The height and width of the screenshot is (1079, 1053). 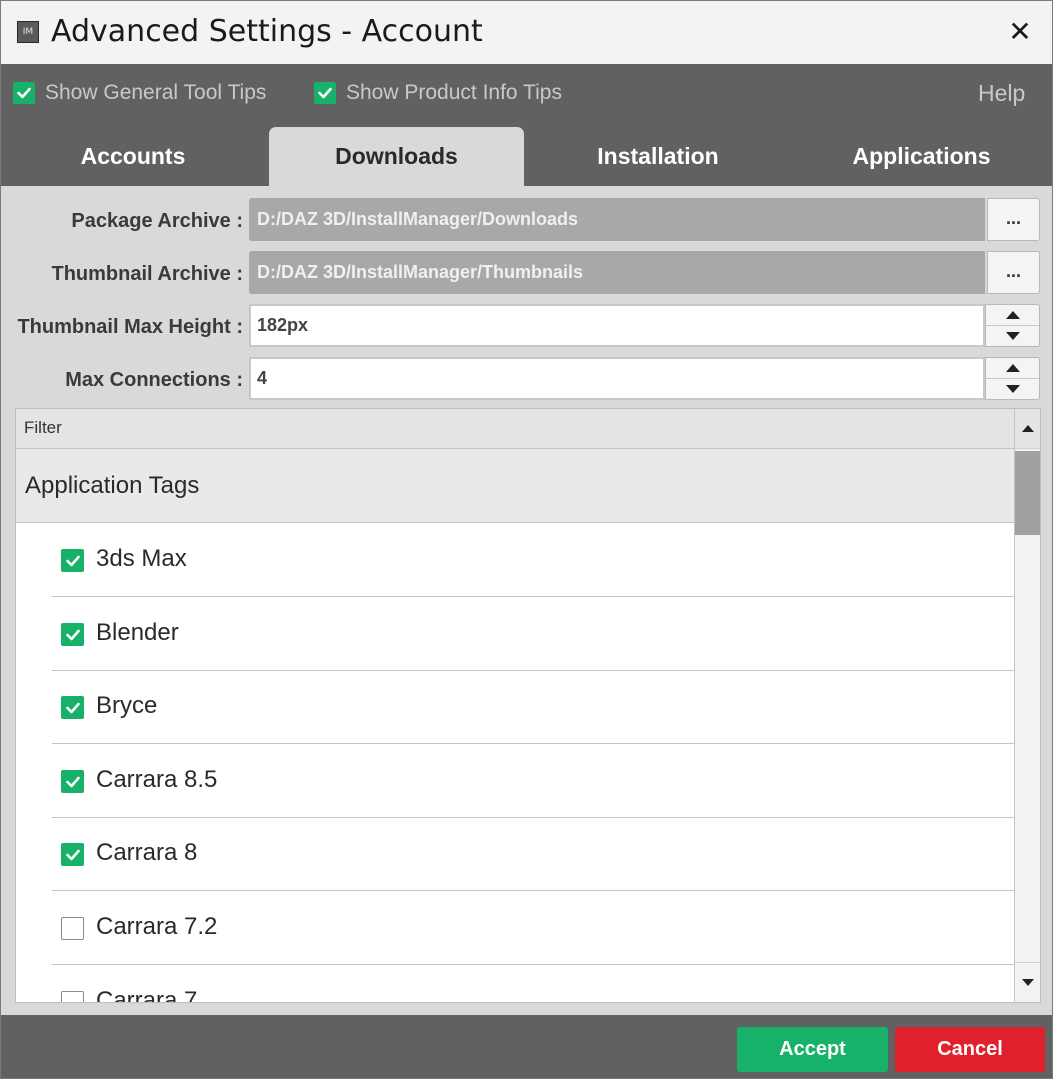 What do you see at coordinates (515, 634) in the screenshot?
I see `list-item: Blender` at bounding box center [515, 634].